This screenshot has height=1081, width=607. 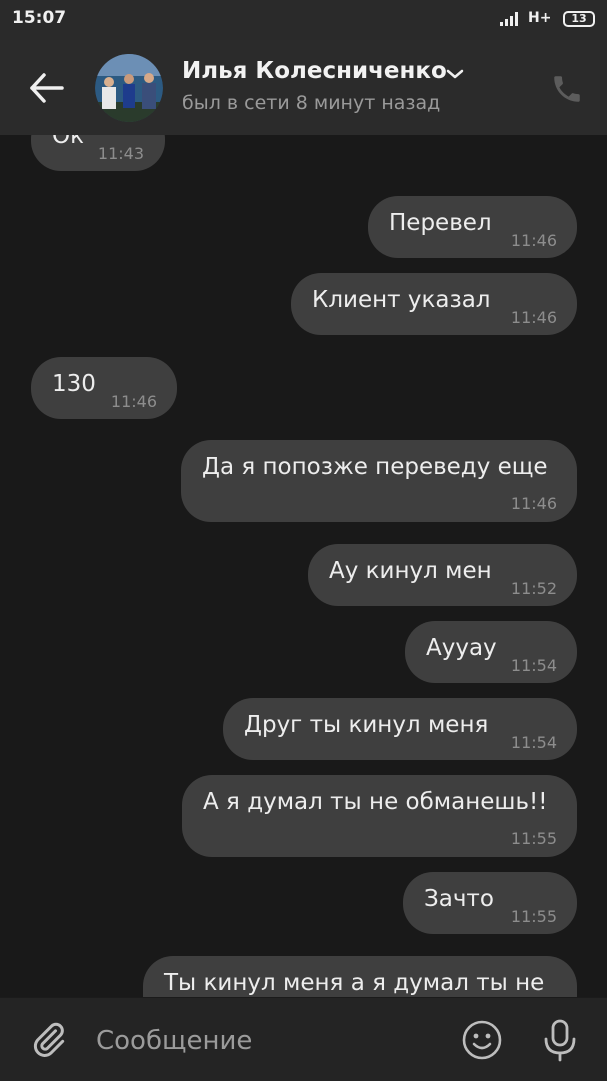 I want to click on message-text: А я думал ты не обманешь!!, so click(x=375, y=802).